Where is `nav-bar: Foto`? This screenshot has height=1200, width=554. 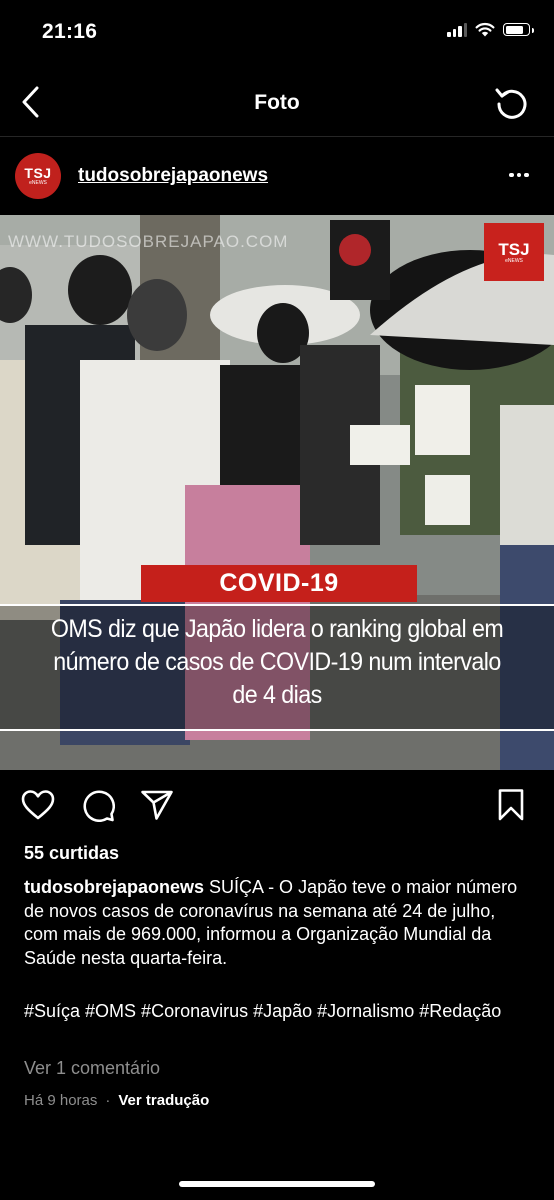
nav-bar: Foto is located at coordinates (277, 103).